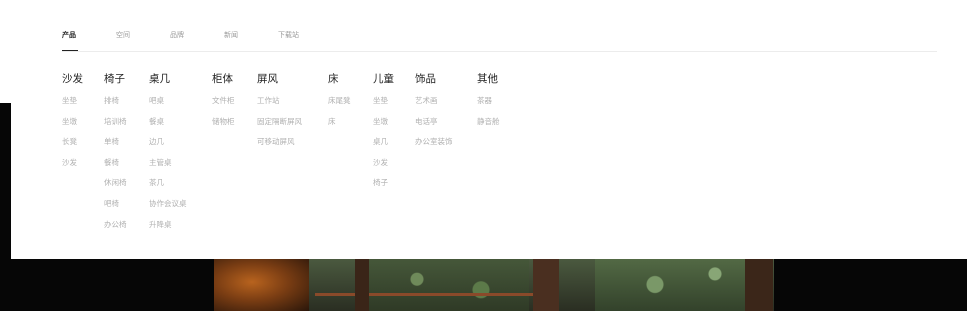 This screenshot has height=311, width=967. Describe the element at coordinates (499, 156) in the screenshot. I see `menu-column-others: 其他 茶器 静音舱` at that location.